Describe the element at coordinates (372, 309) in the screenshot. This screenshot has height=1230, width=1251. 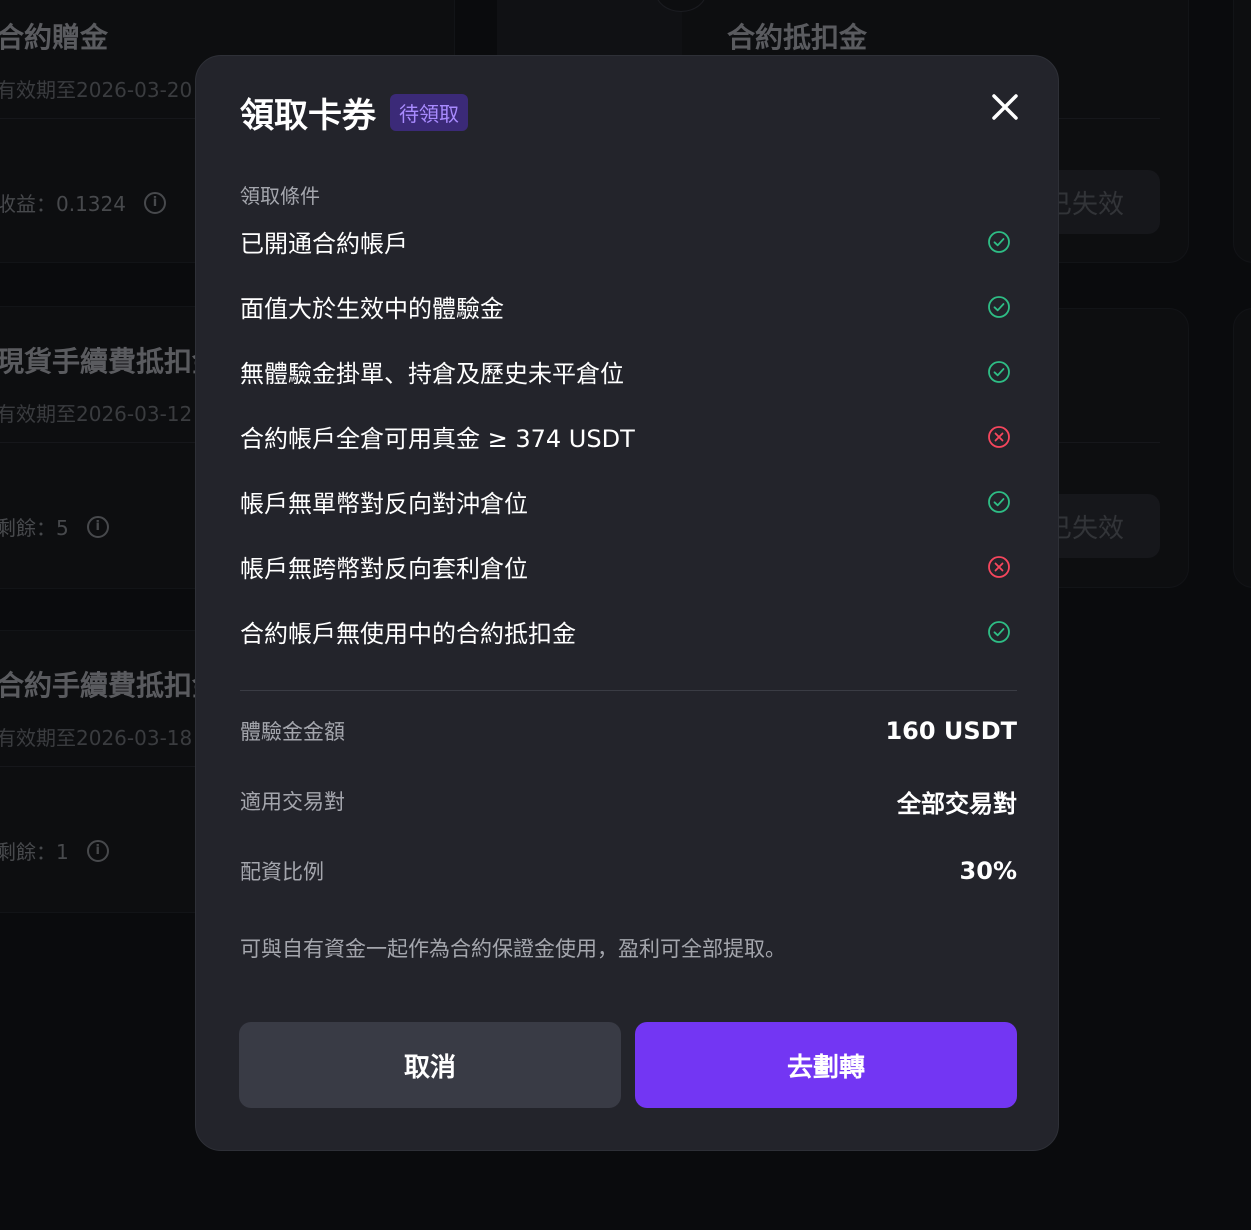
I see `condition-text: 面值大於生效中的體驗金` at that location.